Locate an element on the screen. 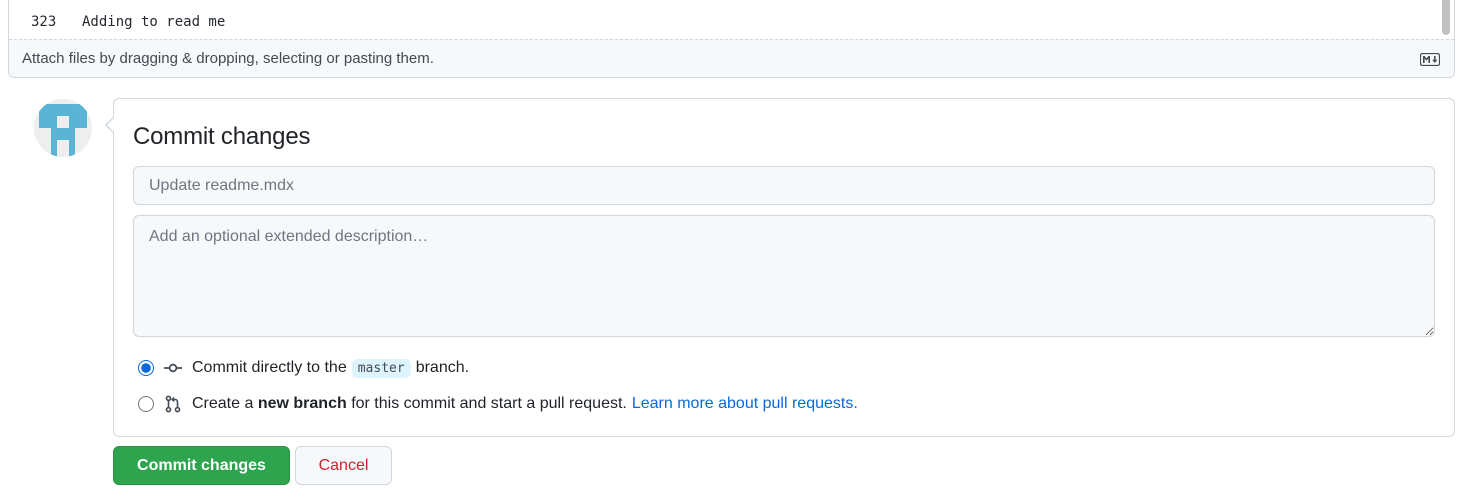 The height and width of the screenshot is (500, 1484). line-number: 323 is located at coordinates (44, 22).